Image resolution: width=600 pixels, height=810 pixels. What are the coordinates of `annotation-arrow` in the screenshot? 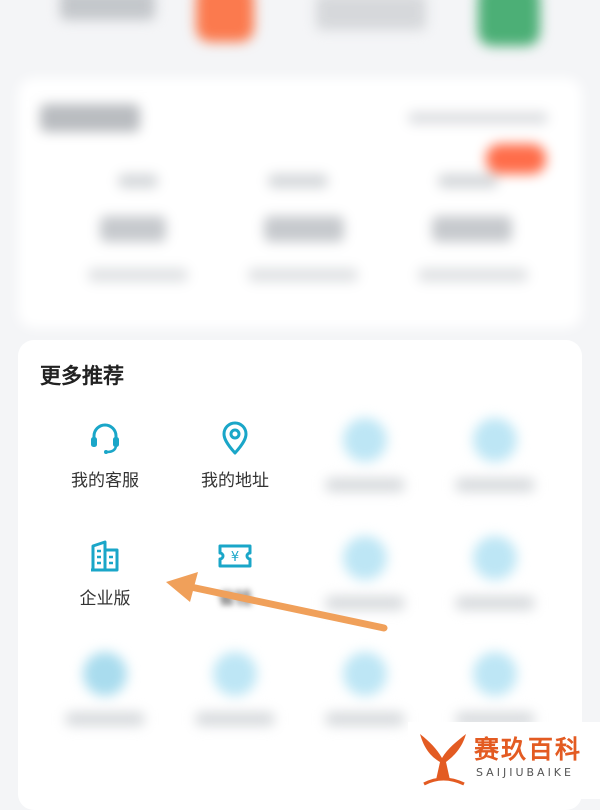 It's located at (277, 602).